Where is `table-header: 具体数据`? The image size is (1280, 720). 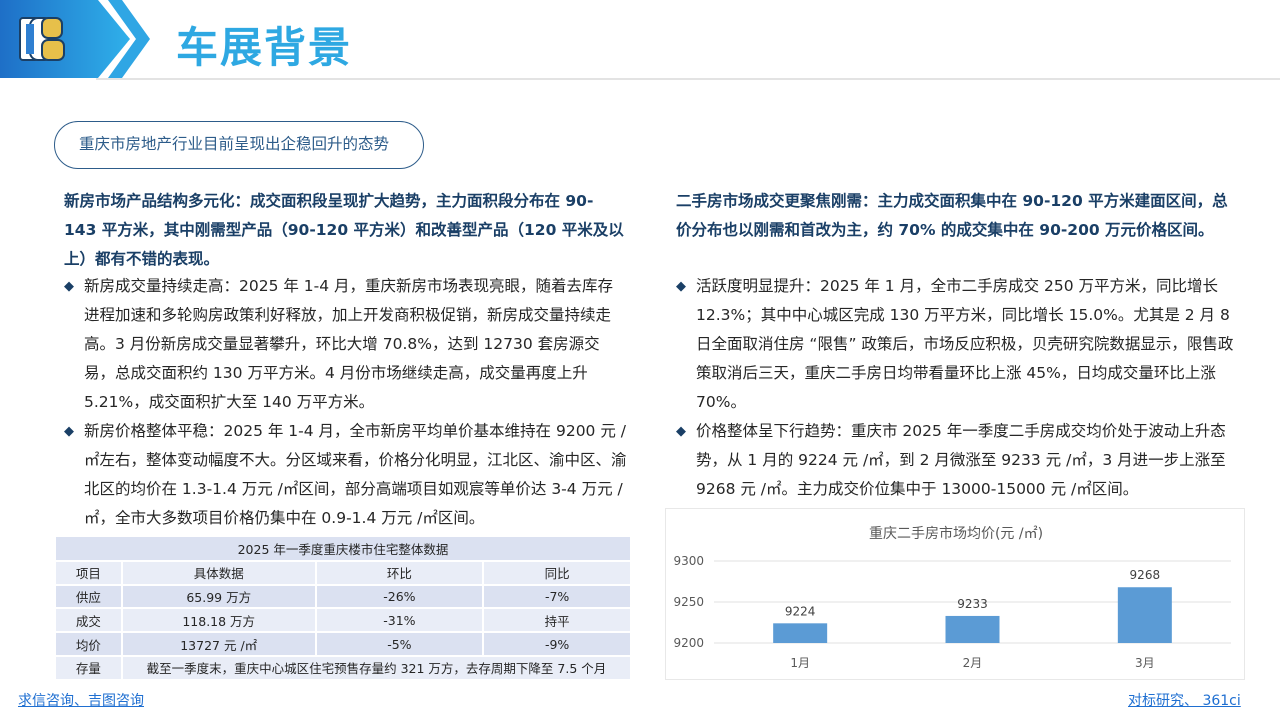 table-header: 具体数据 is located at coordinates (219, 573).